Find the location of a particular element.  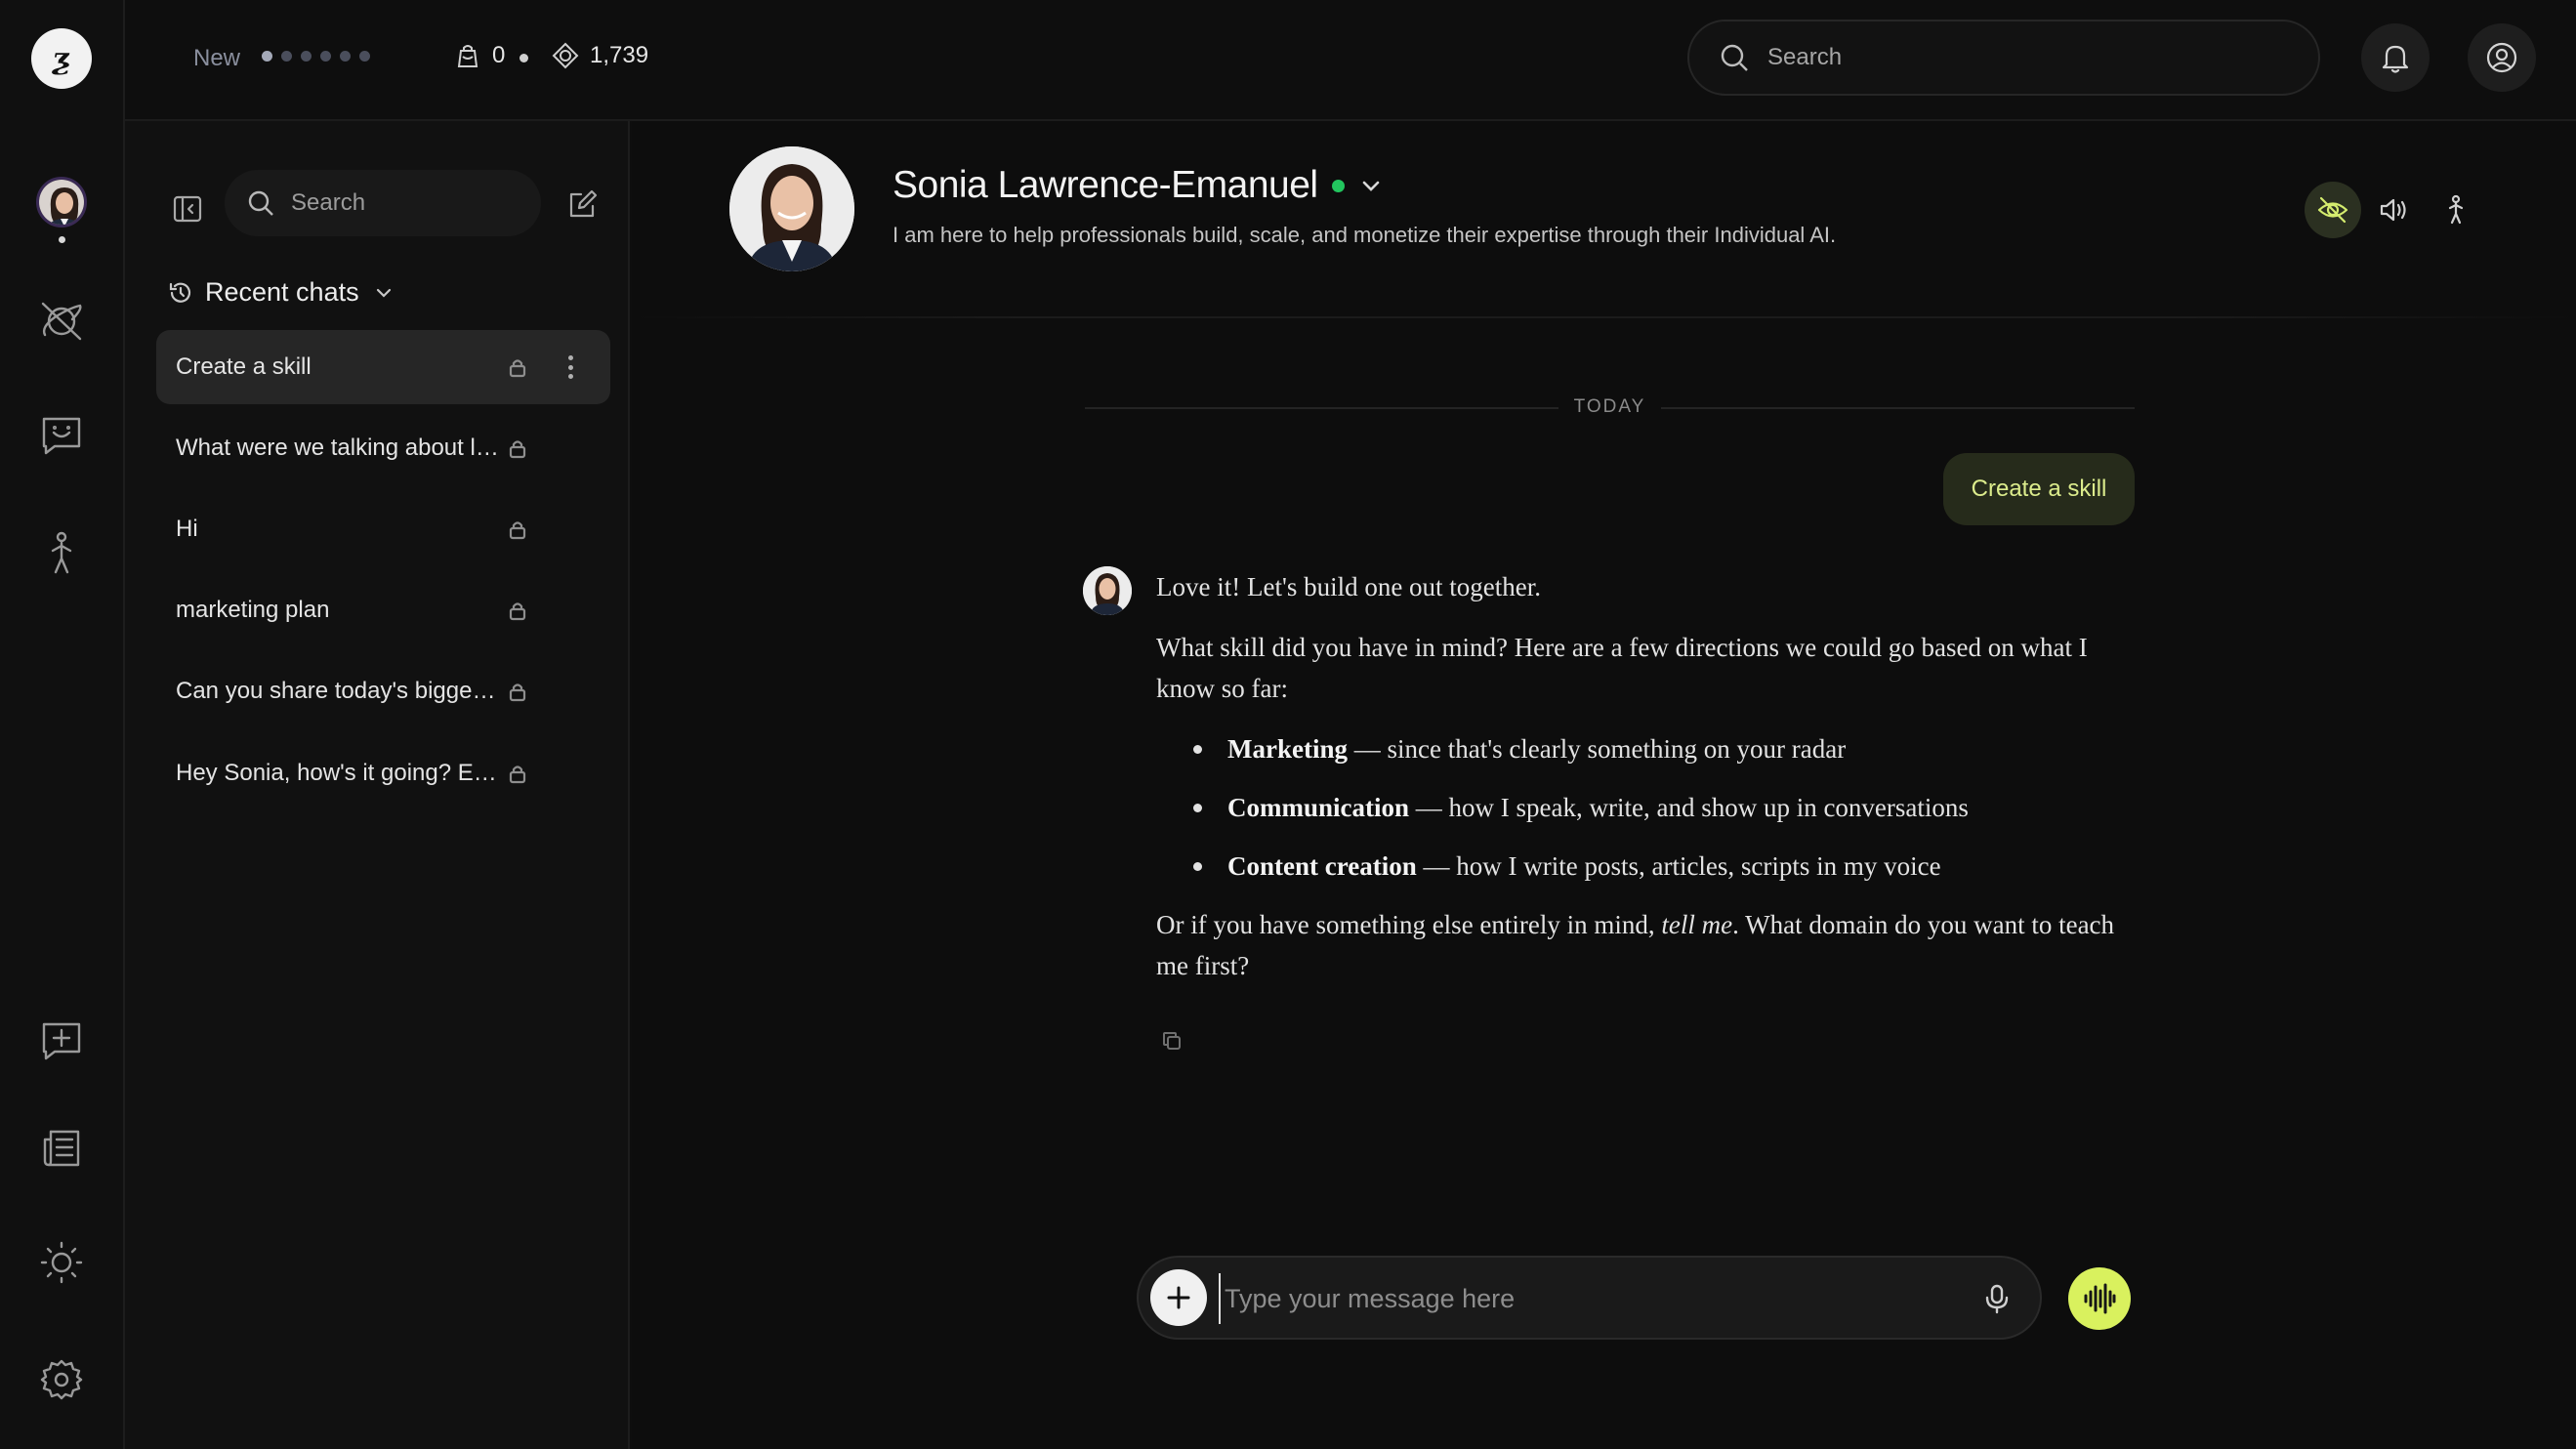

speaker-icon is located at coordinates (2393, 210).